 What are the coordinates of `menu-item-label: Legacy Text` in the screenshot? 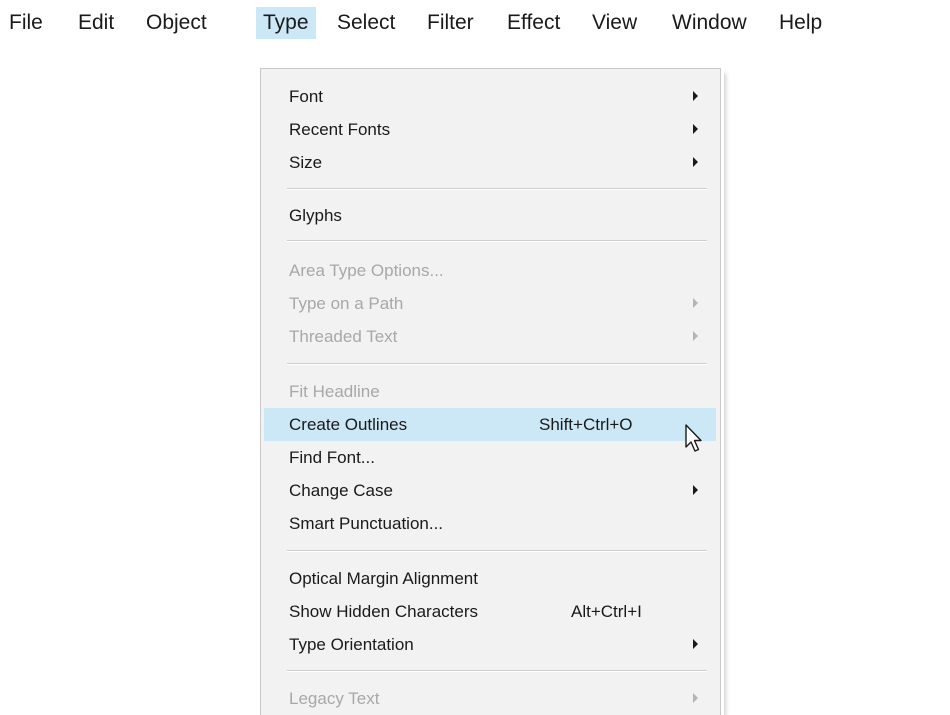 It's located at (334, 698).